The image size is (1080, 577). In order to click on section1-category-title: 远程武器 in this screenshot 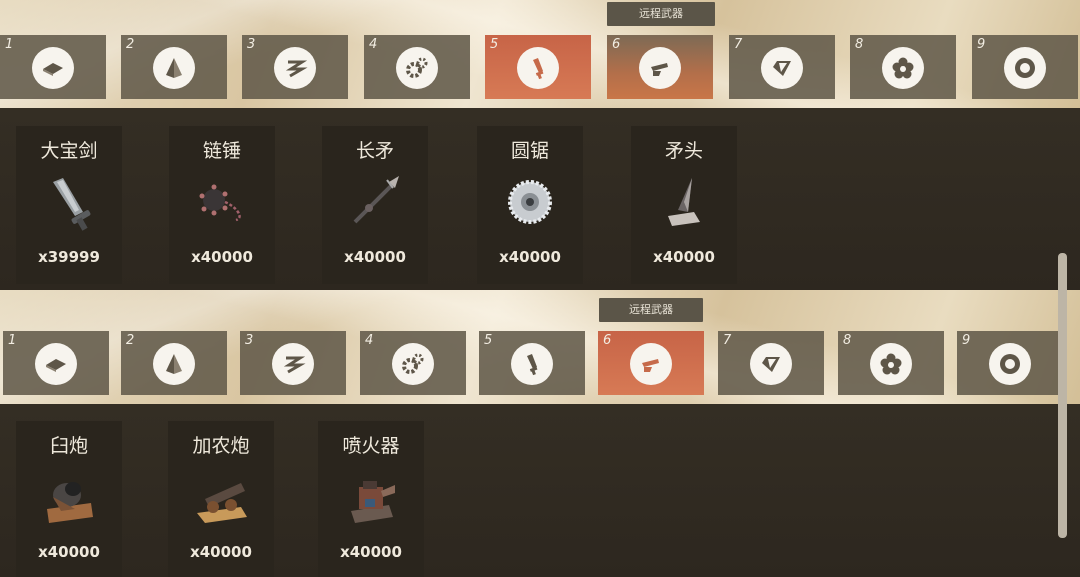, I will do `click(661, 14)`.